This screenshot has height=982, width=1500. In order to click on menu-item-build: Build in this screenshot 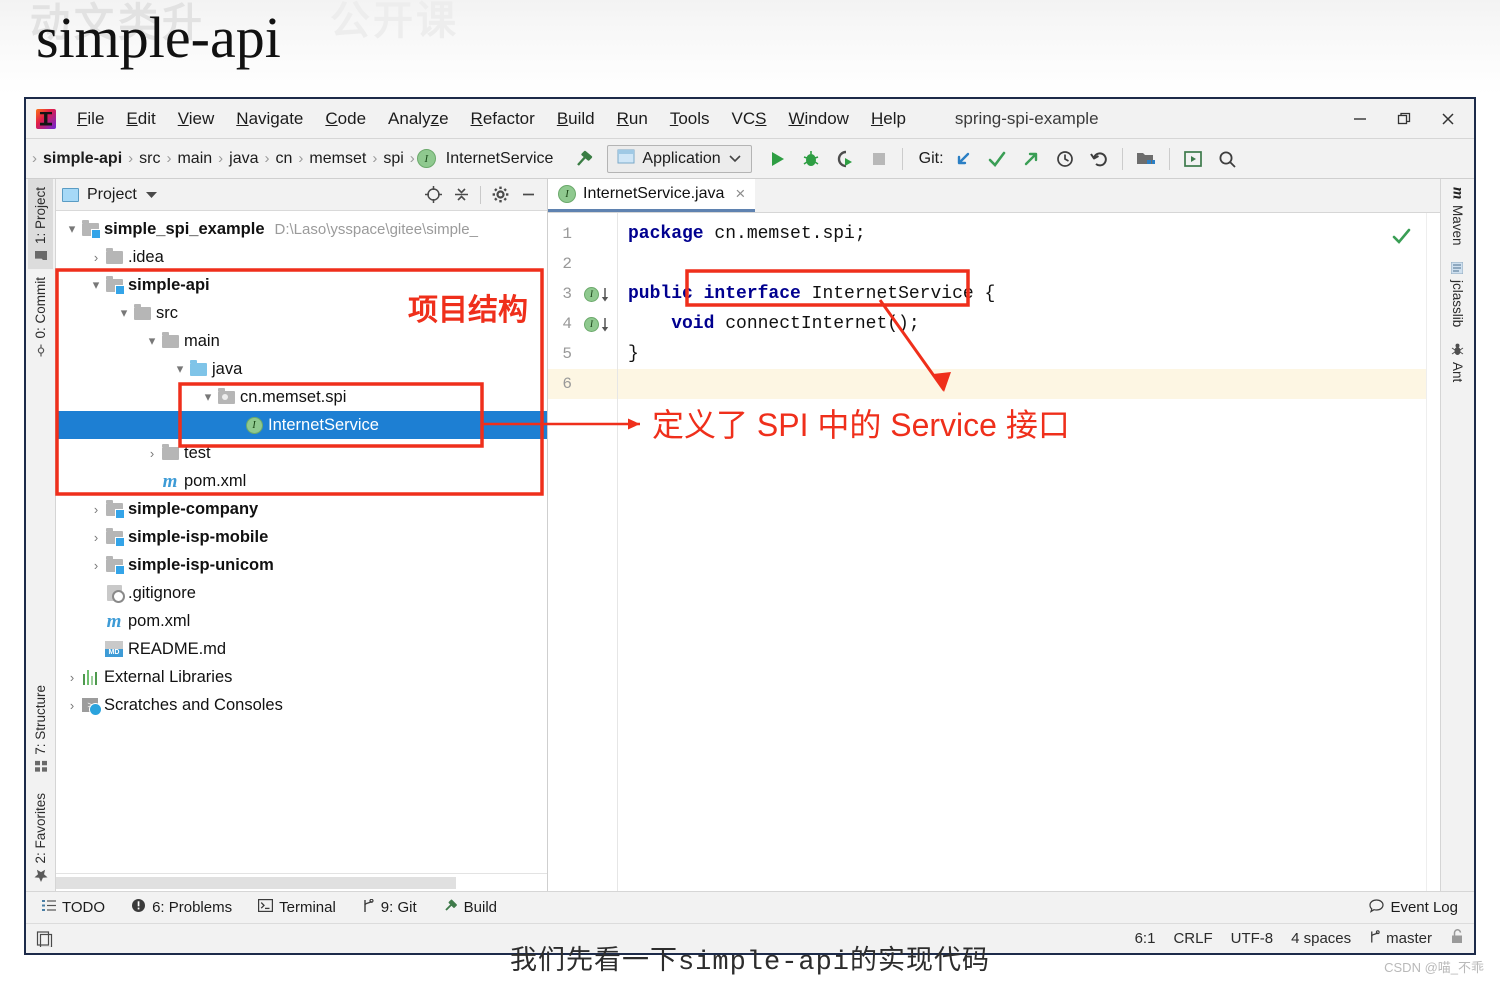, I will do `click(576, 119)`.